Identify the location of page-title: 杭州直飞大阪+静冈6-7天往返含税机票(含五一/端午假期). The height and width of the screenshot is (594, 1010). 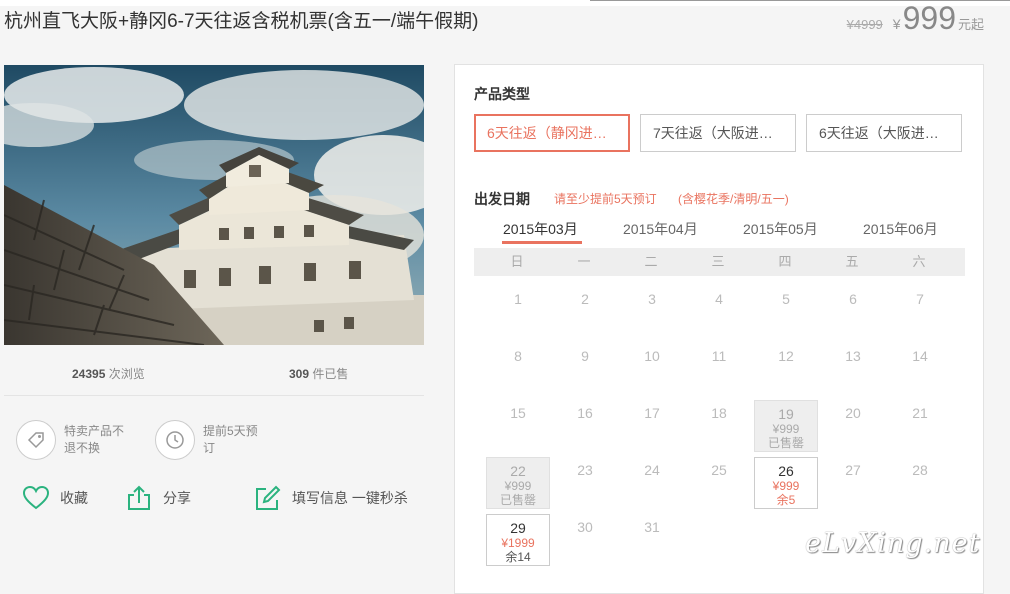
(241, 21).